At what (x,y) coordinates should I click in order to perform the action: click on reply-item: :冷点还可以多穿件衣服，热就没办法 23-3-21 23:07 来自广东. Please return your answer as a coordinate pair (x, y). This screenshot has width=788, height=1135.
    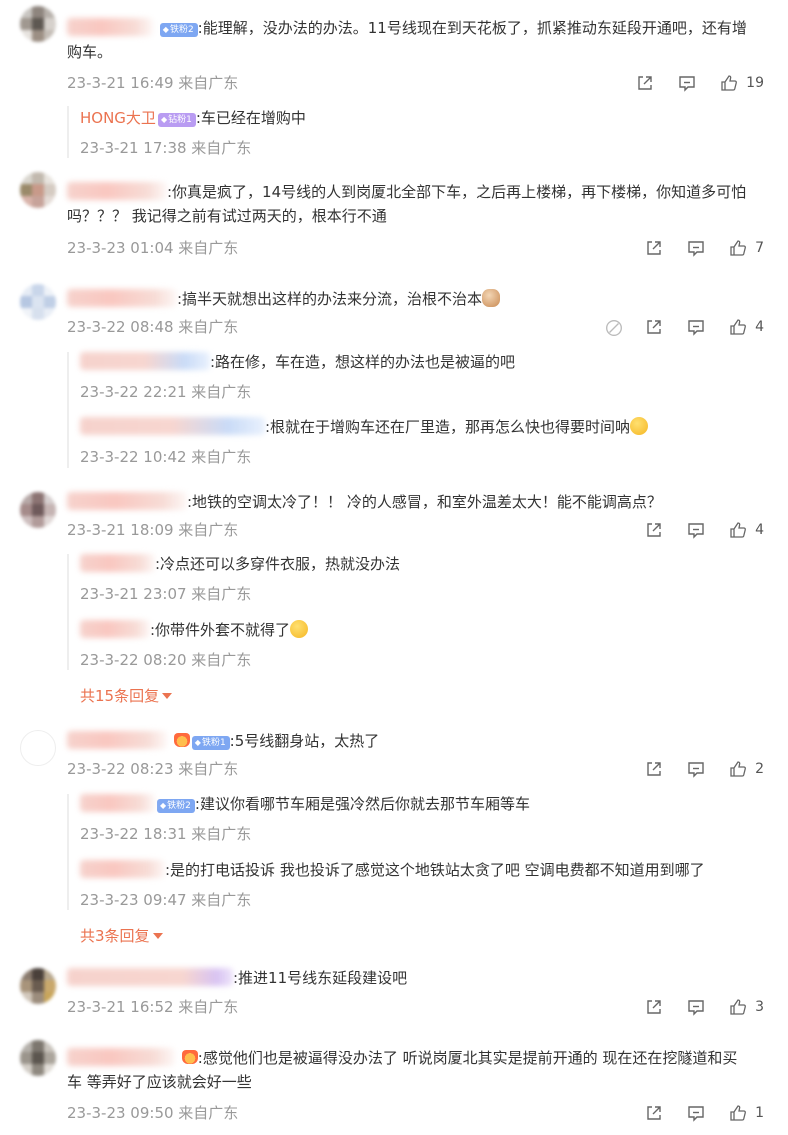
    Looking at the image, I should click on (422, 578).